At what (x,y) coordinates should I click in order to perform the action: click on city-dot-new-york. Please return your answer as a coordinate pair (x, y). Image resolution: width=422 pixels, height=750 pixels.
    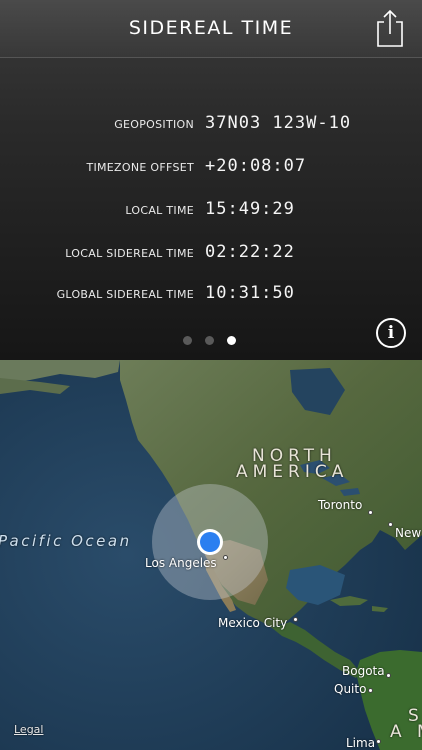
    Looking at the image, I should click on (390, 524).